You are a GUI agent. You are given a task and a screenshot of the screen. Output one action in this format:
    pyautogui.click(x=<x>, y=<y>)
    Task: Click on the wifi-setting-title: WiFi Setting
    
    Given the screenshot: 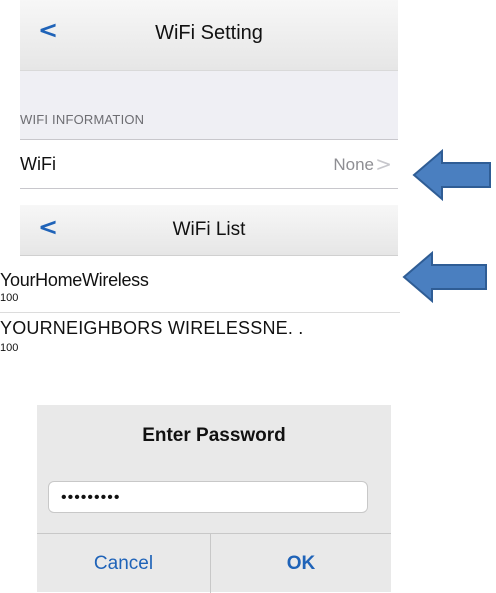 What is the action you would take?
    pyautogui.click(x=209, y=33)
    